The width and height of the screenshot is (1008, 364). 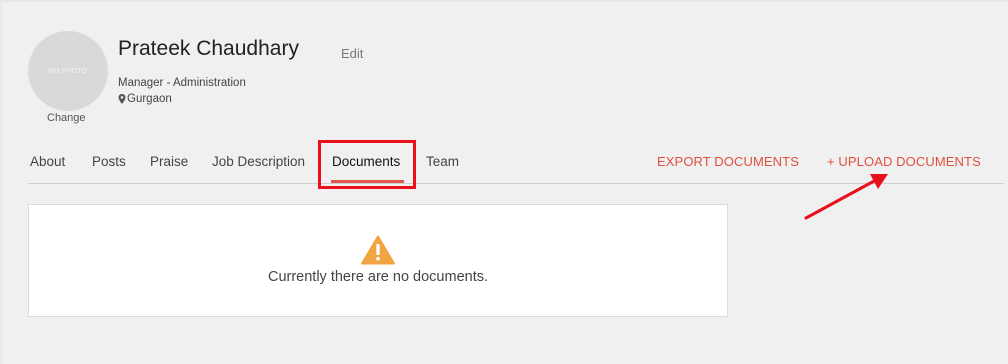 I want to click on tab-about: About, so click(x=47, y=161).